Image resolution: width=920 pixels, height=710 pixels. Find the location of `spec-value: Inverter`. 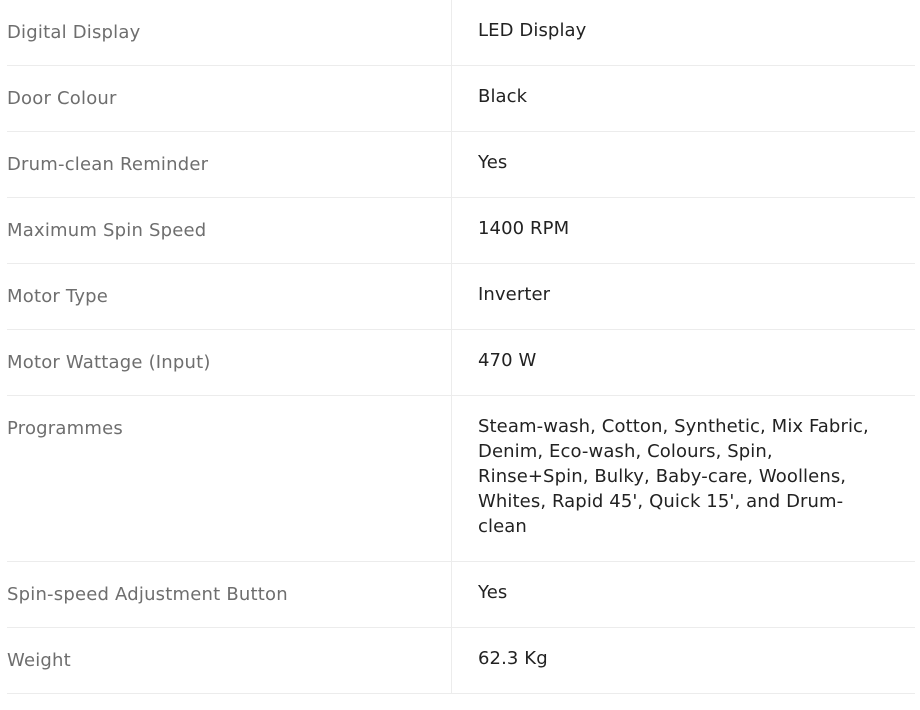

spec-value: Inverter is located at coordinates (514, 294).